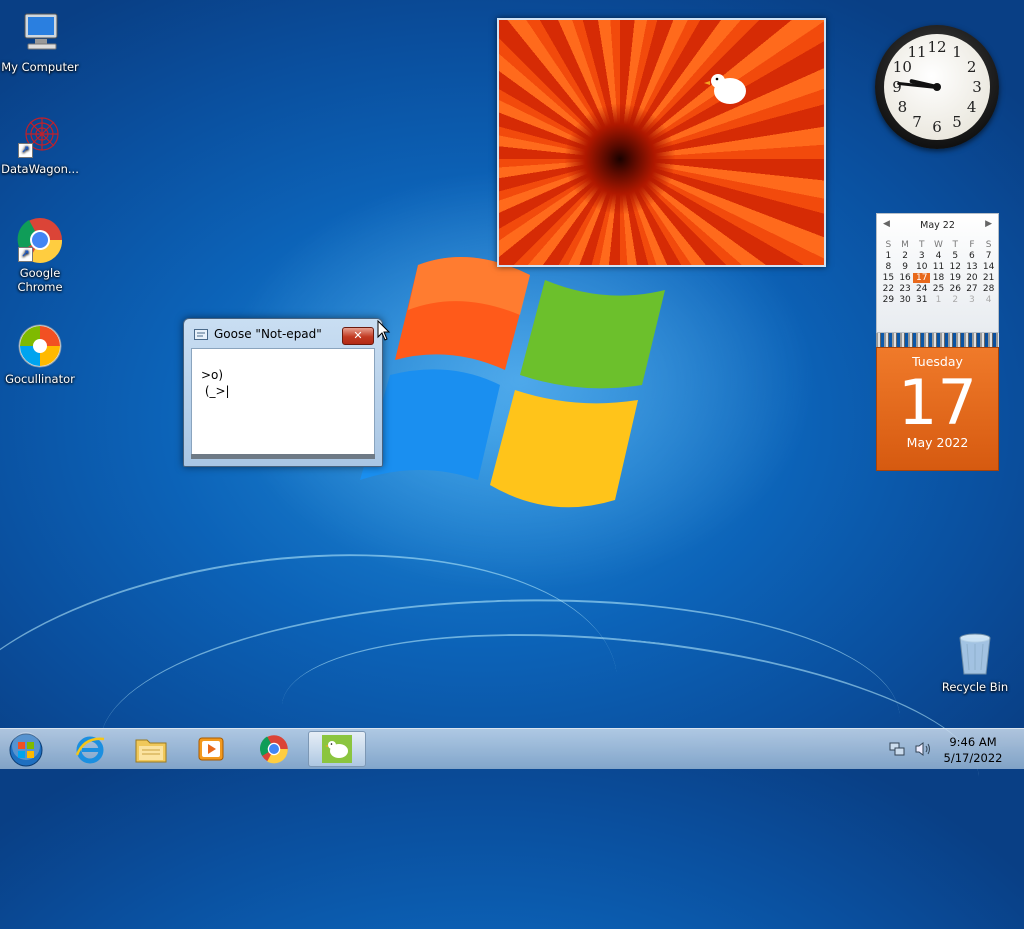  What do you see at coordinates (905, 289) in the screenshot?
I see `calendar-day-cell: 23` at bounding box center [905, 289].